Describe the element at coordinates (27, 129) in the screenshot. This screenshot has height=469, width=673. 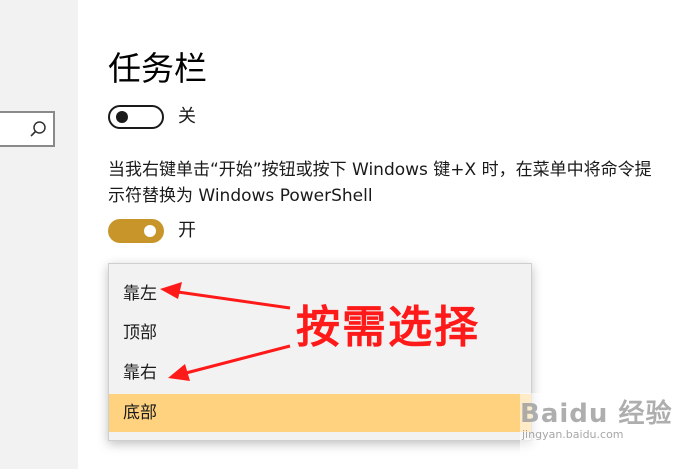
I see `search-input` at that location.